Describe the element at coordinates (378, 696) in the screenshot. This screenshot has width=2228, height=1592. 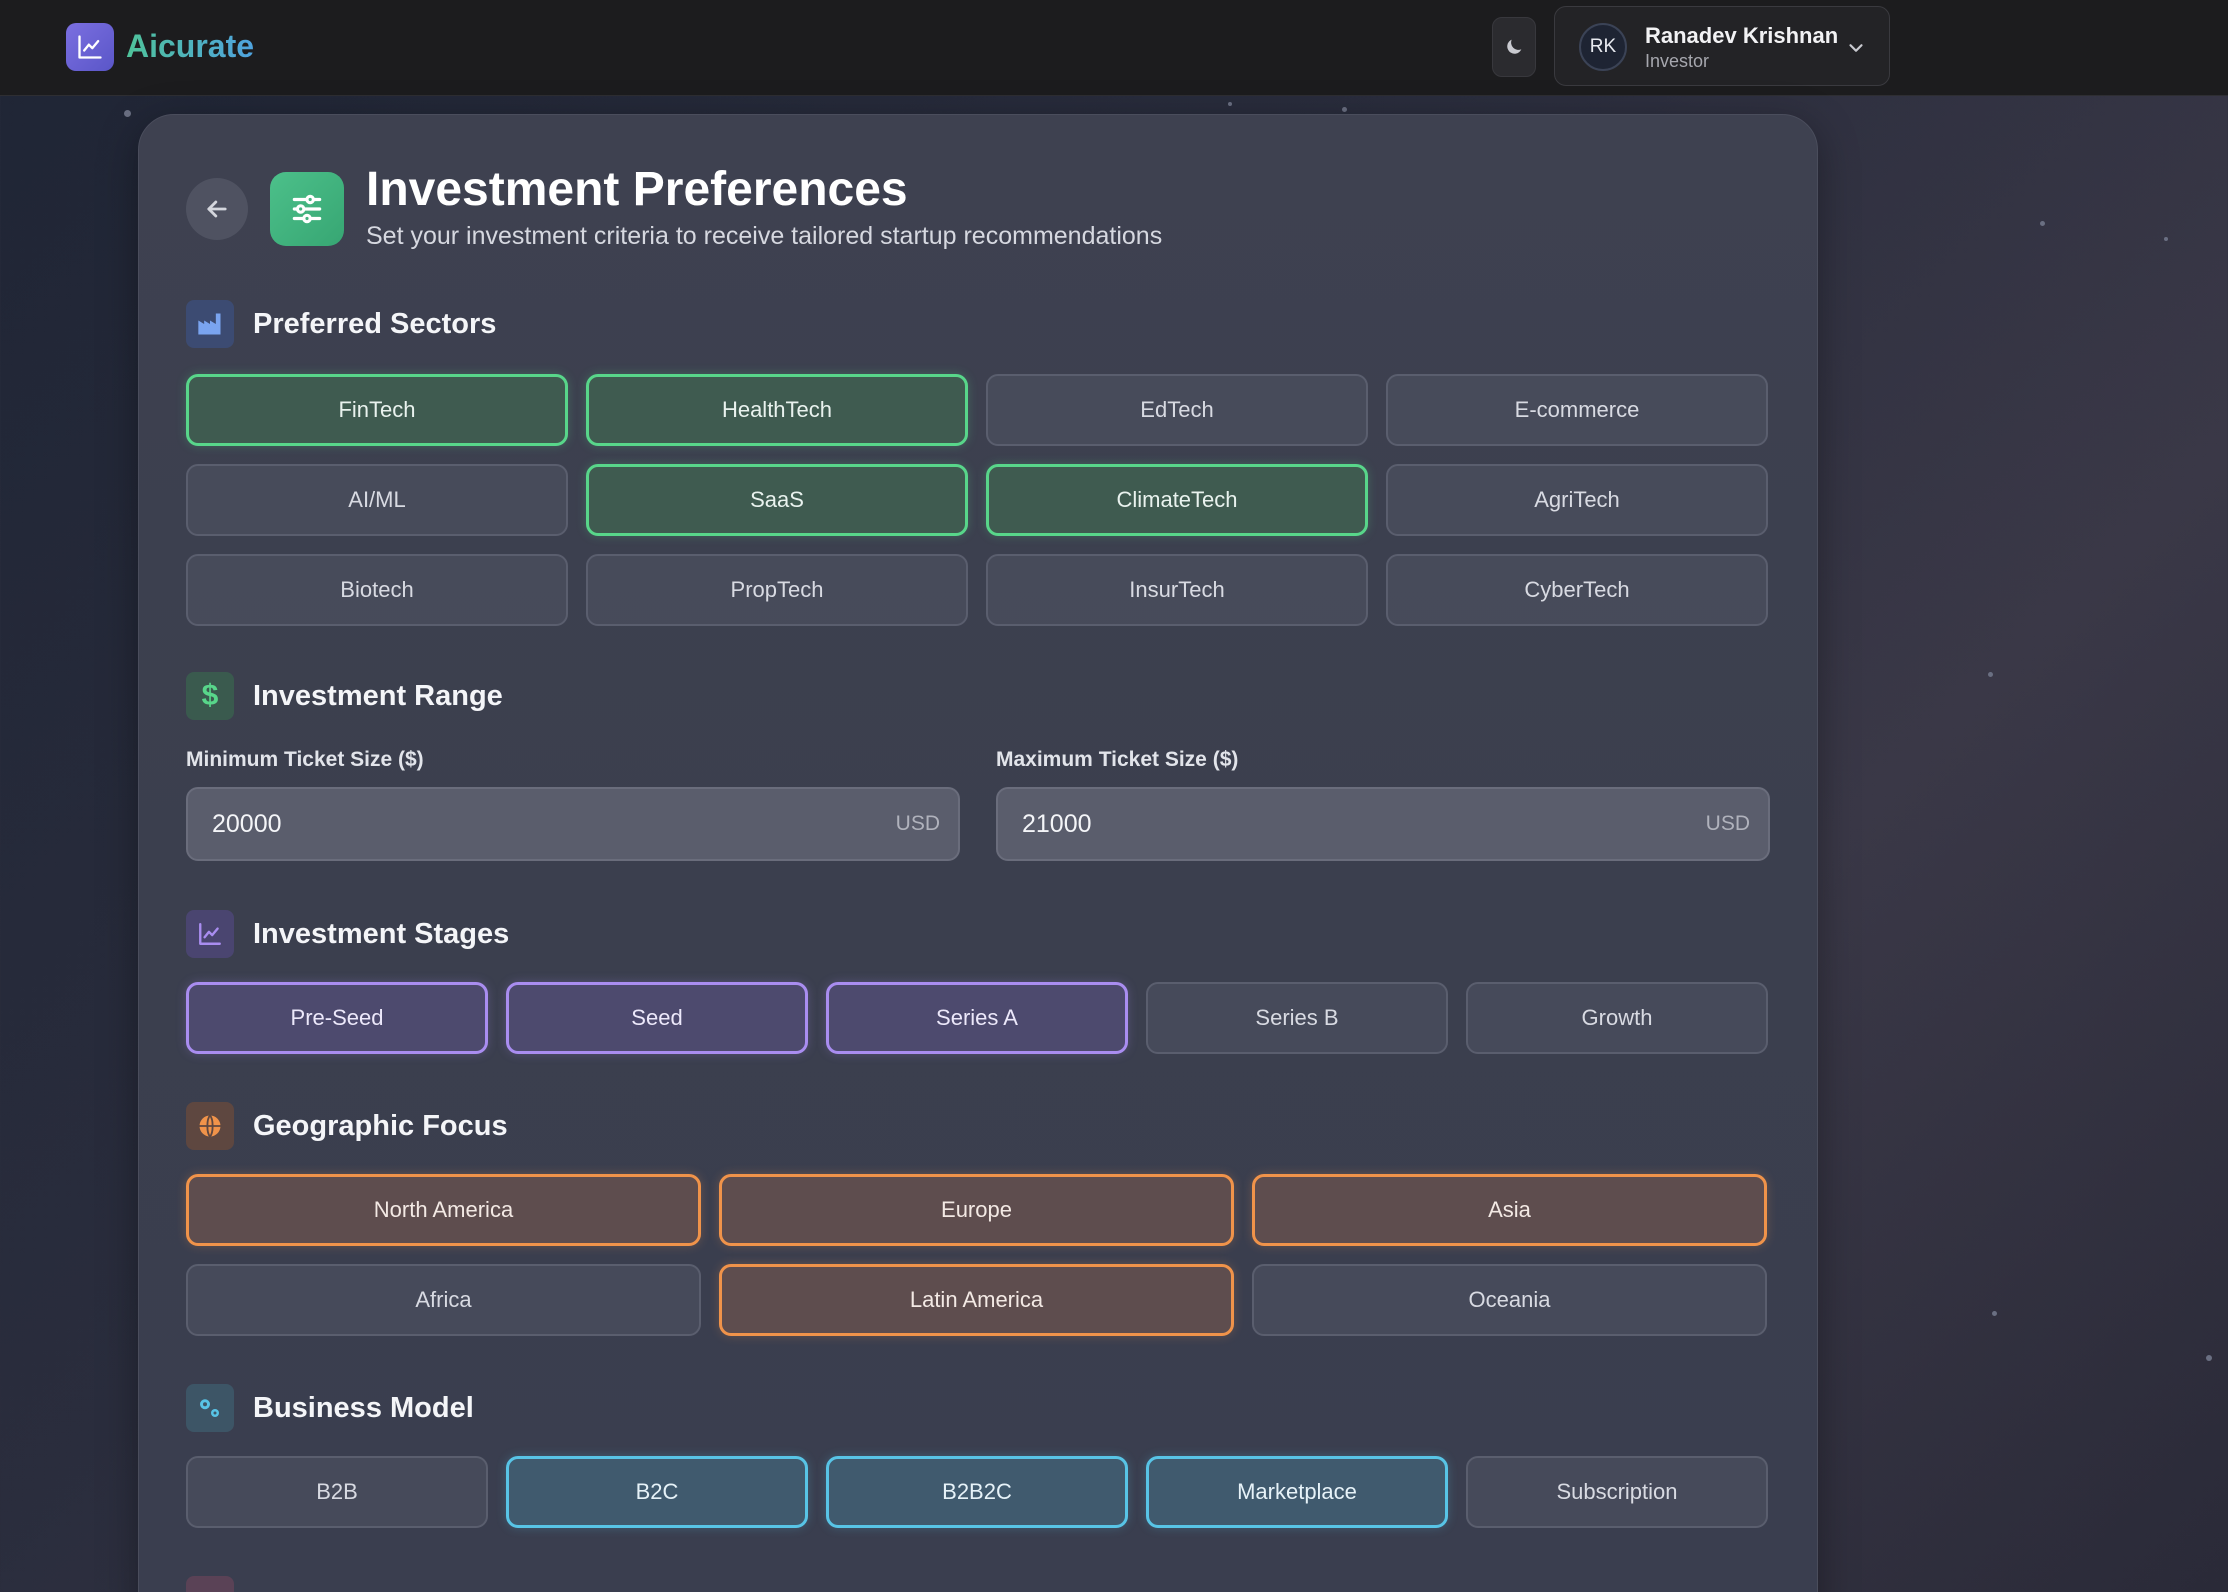
I see `section-title-range: Investment Range` at that location.